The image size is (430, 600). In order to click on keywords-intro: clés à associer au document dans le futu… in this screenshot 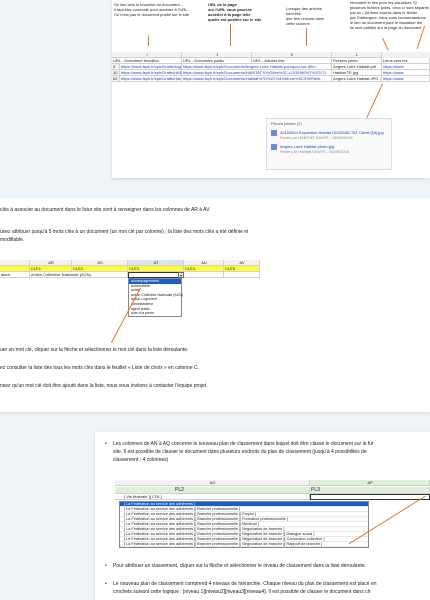, I will do `click(105, 210)`.